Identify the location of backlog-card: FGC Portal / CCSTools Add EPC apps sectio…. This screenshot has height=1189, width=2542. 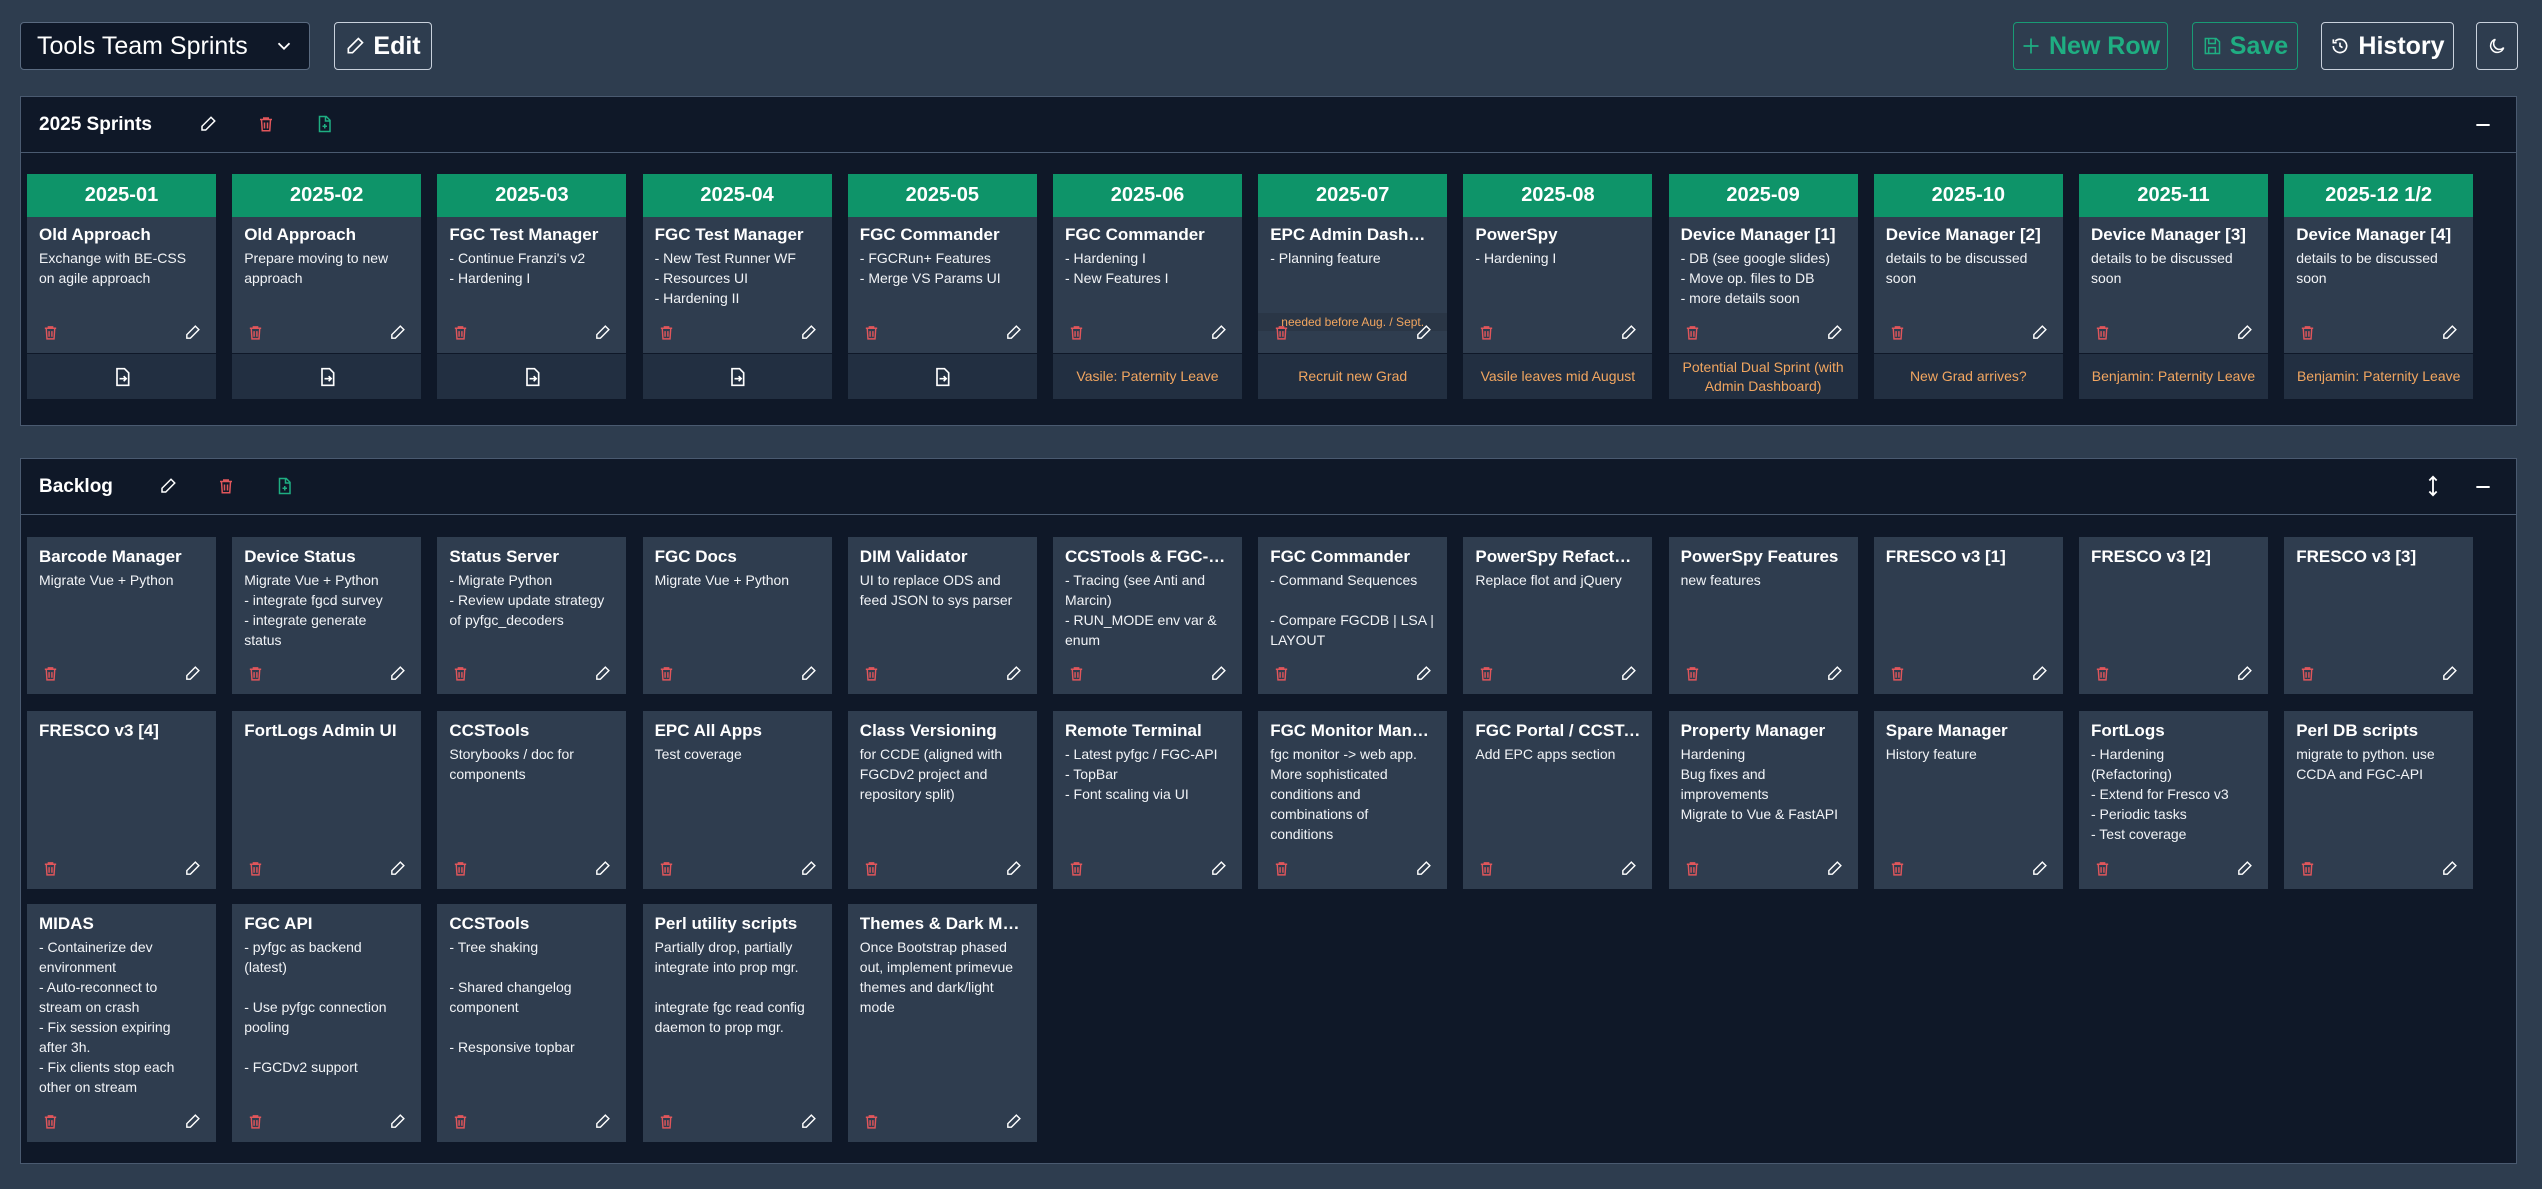
(1558, 800).